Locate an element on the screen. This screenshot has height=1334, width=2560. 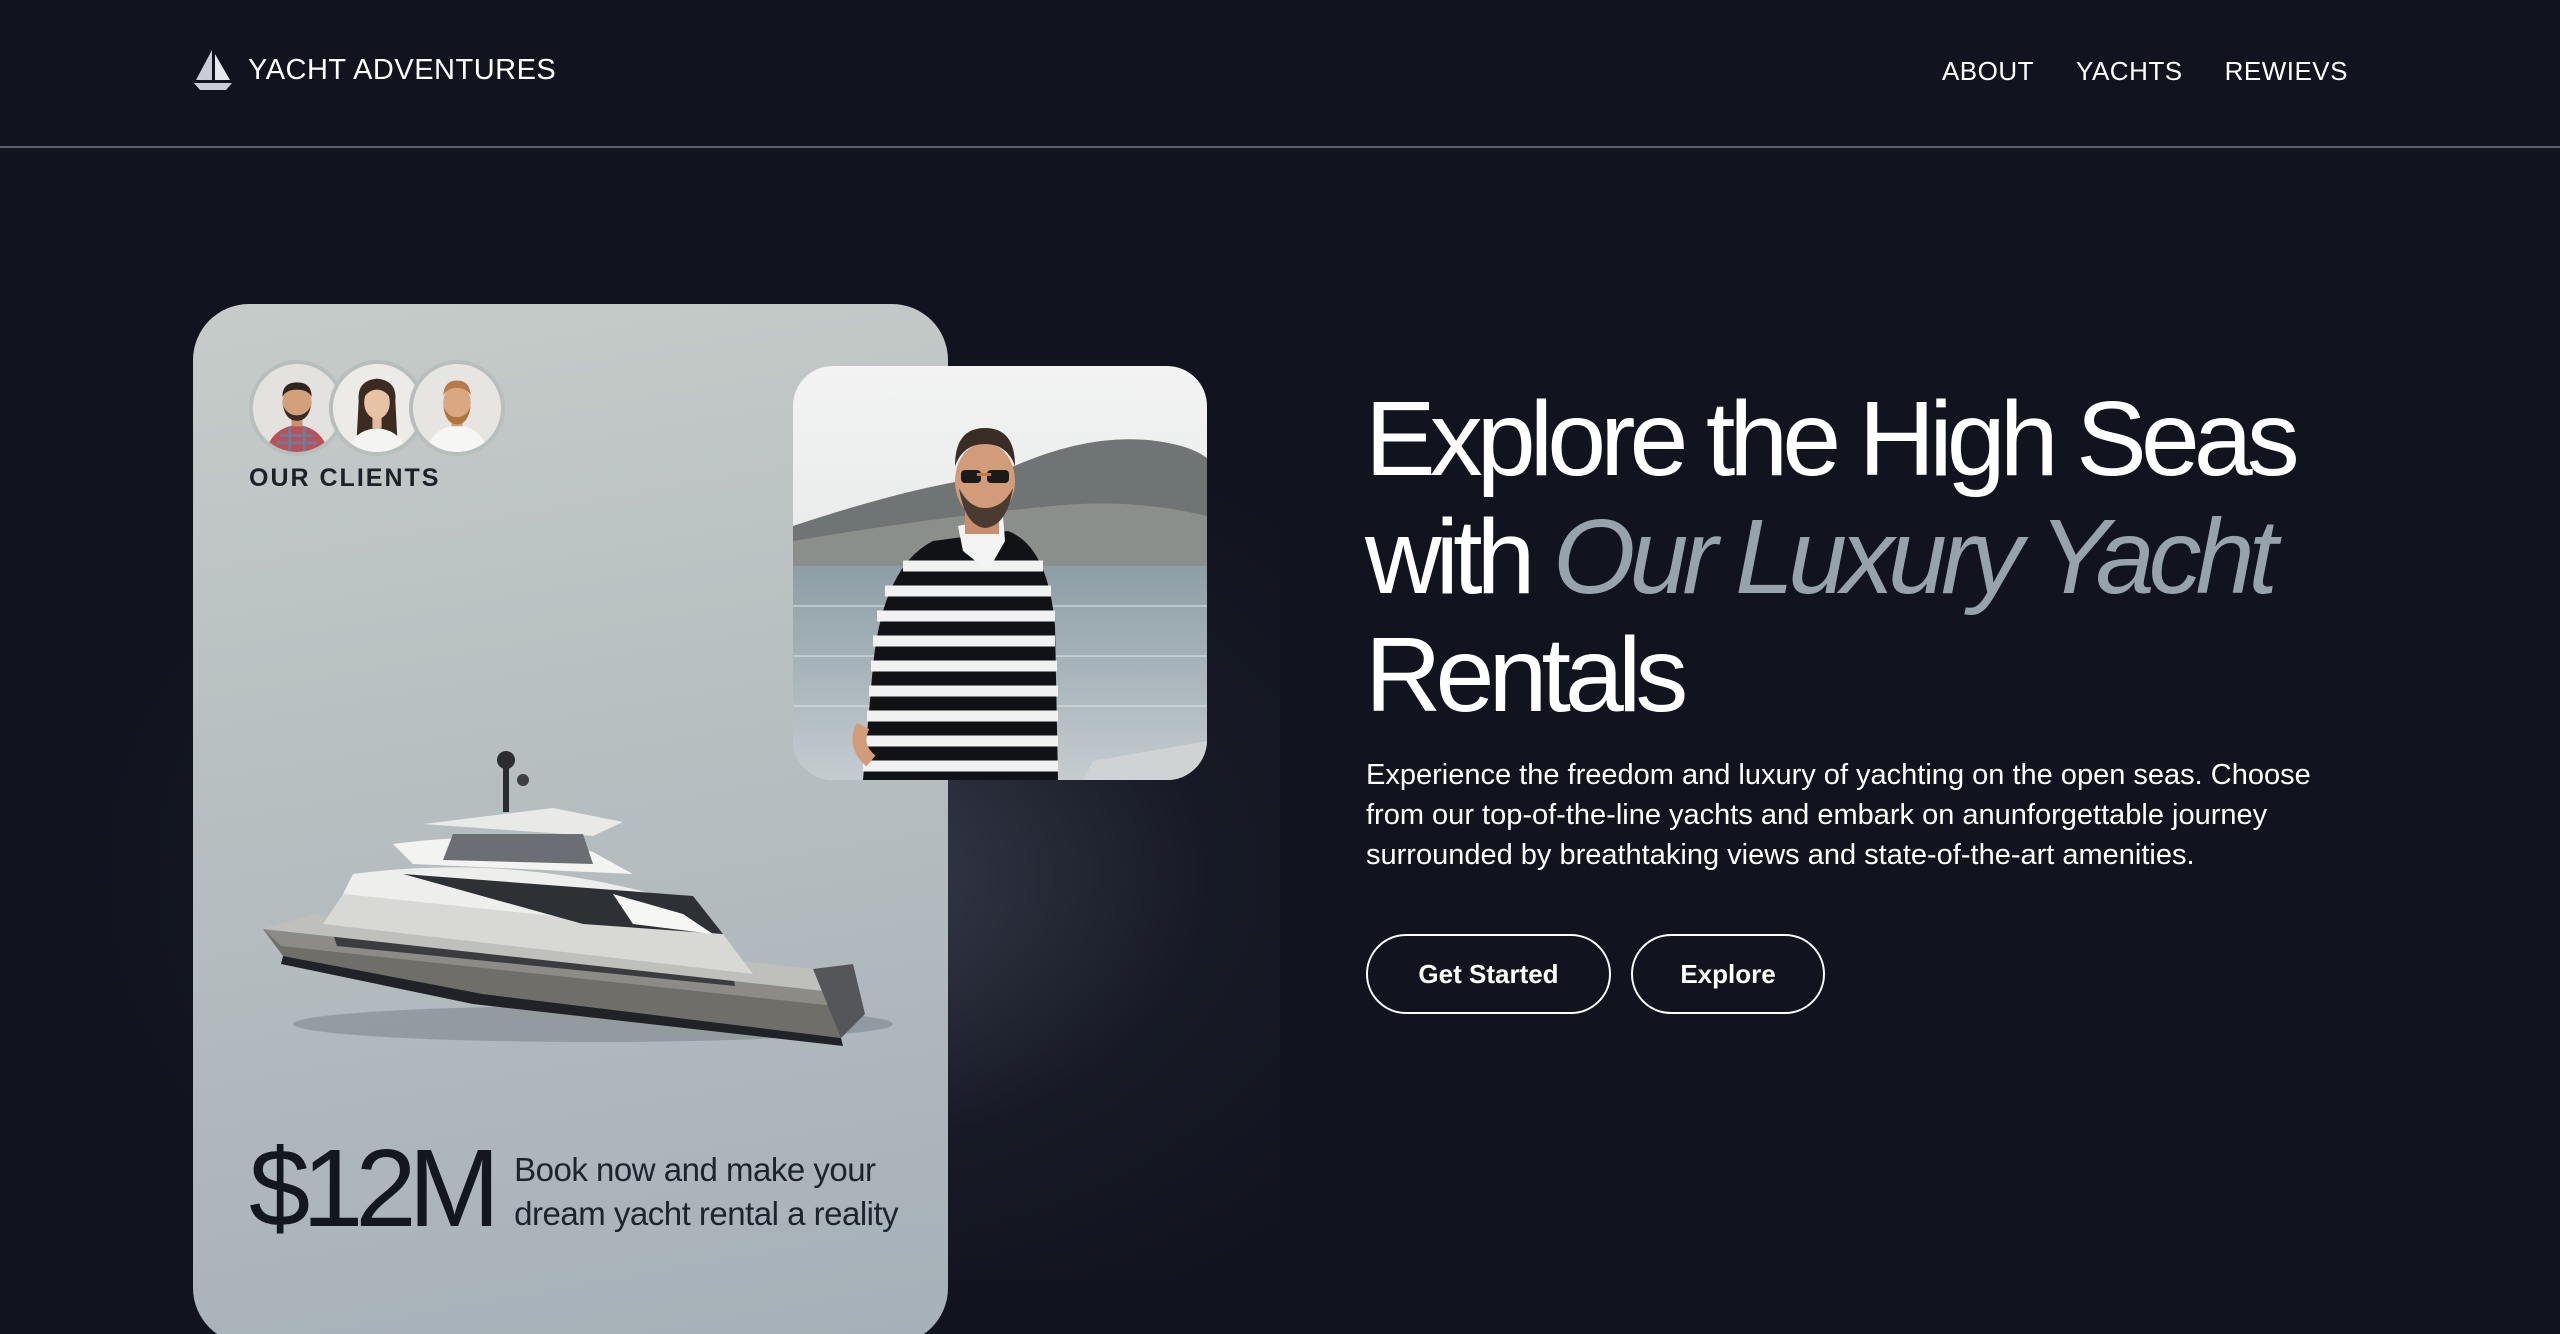
headline-line1: Explore the High Seas is located at coordinates (1832, 439).